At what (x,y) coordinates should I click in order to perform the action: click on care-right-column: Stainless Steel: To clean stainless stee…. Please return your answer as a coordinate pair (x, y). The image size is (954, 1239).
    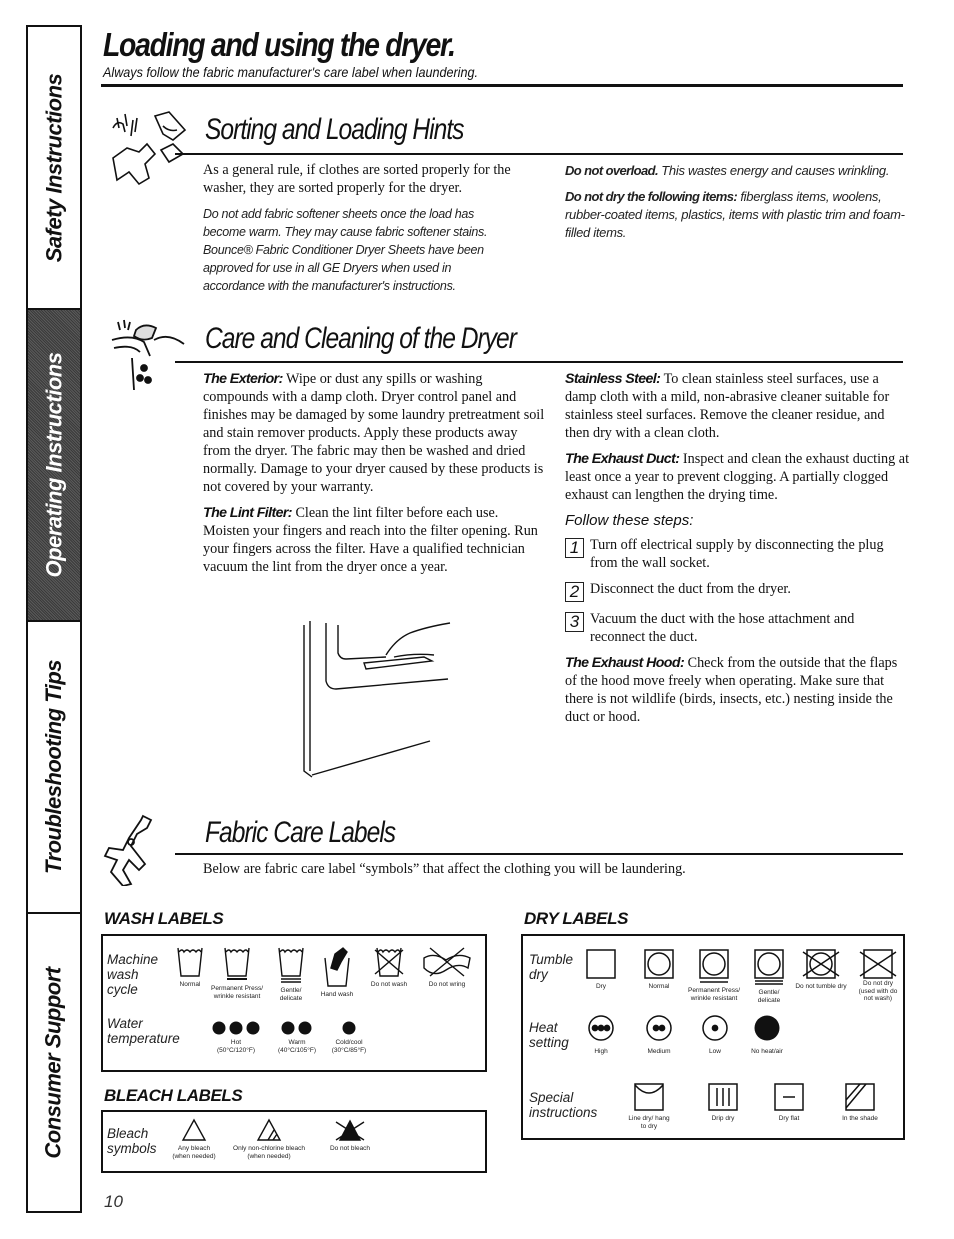
    Looking at the image, I should click on (737, 552).